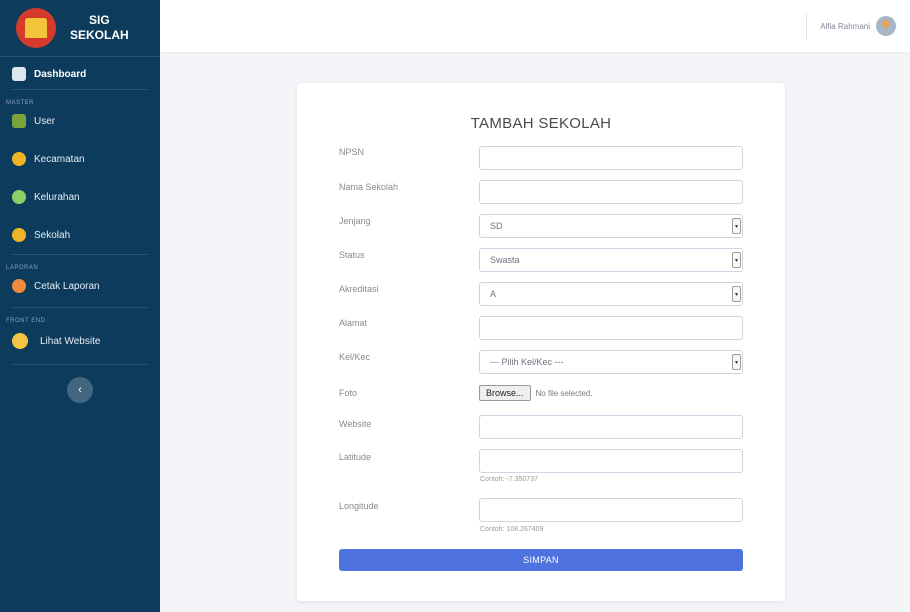  Describe the element at coordinates (45, 121) in the screenshot. I see `sidebar-item-label: User` at that location.